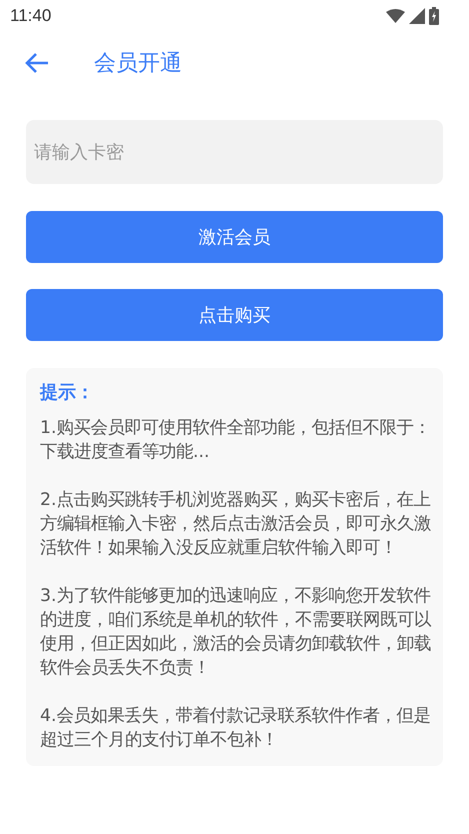  I want to click on tip-paragraph: 3.为了软件能够更加的迅速响应，不影响您开发软件的进度，咱们系统是单机的软件，不需要联网既可以使用，但正因如此，激活的会员请勿卸载软件，卸载软件会员丢失不负责！, so click(235, 632).